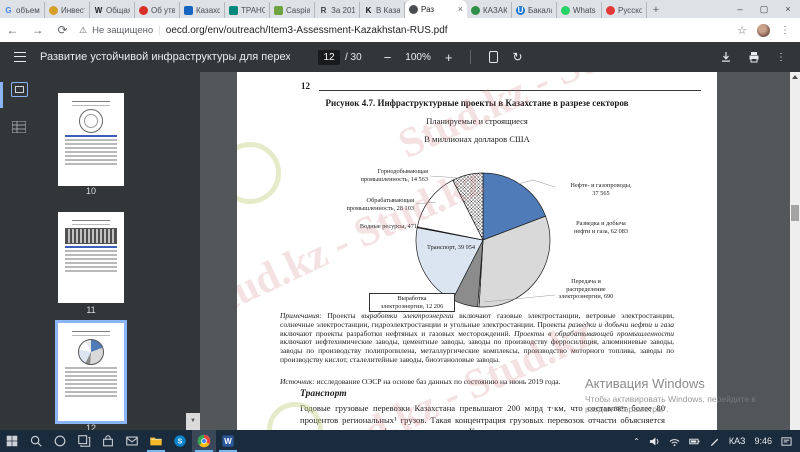 The image size is (800, 452). What do you see at coordinates (534, 10) in the screenshot?
I see `tab: UБакала` at bounding box center [534, 10].